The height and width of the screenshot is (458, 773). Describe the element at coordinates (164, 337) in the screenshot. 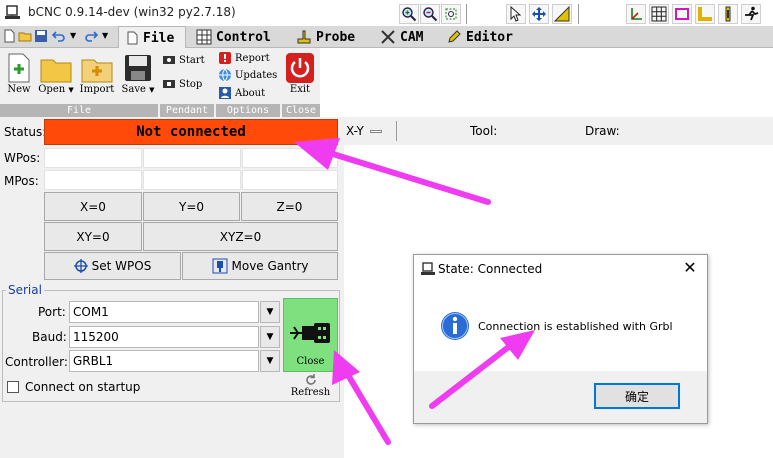

I see `baud-select: 115200` at that location.